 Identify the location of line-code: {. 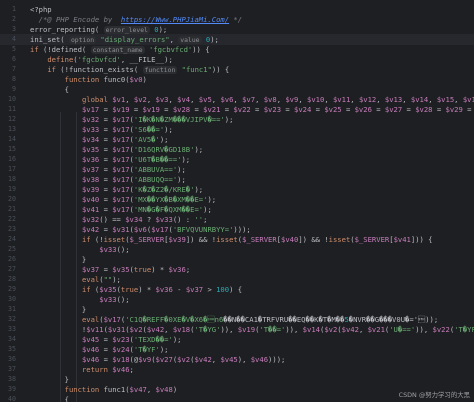
(49, 398).